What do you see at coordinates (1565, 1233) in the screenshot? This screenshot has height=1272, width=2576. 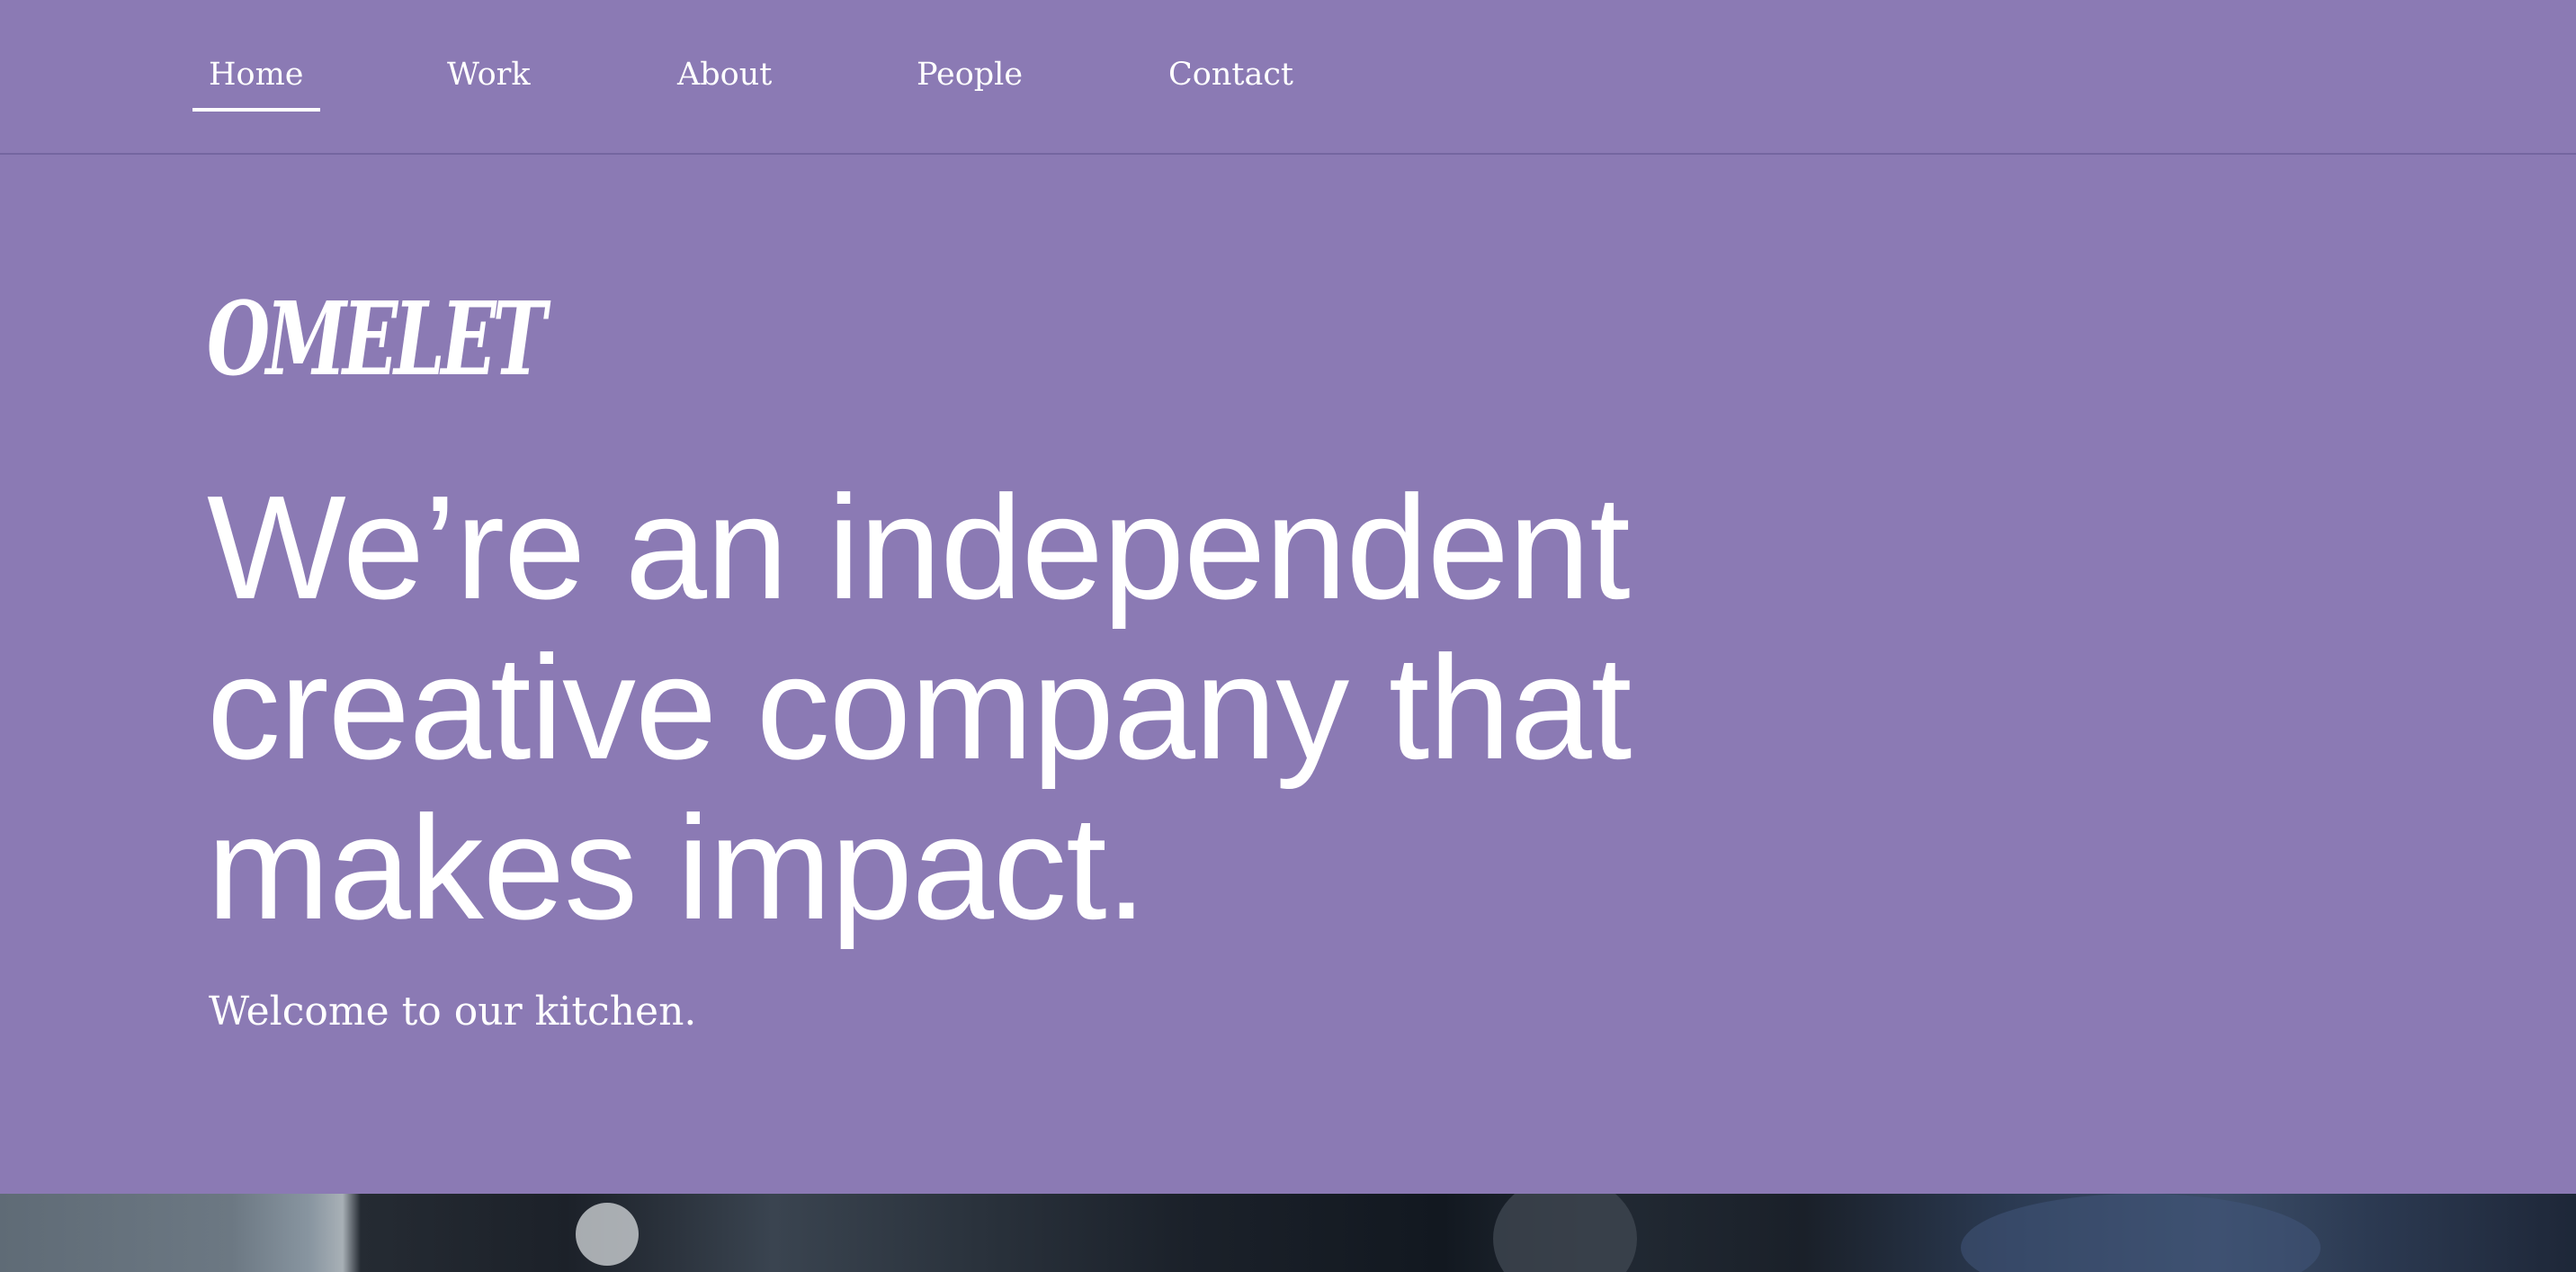 I see `photo-shadow` at bounding box center [1565, 1233].